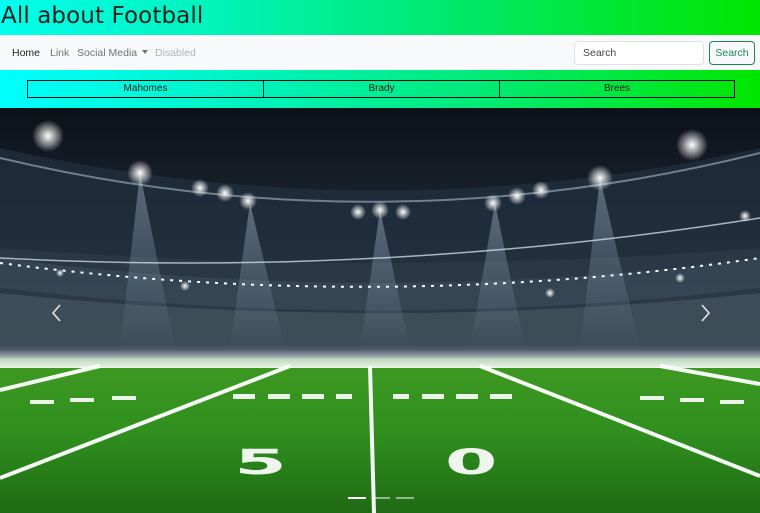 This screenshot has width=760, height=513. What do you see at coordinates (26, 53) in the screenshot?
I see `nav-home-link: Home` at bounding box center [26, 53].